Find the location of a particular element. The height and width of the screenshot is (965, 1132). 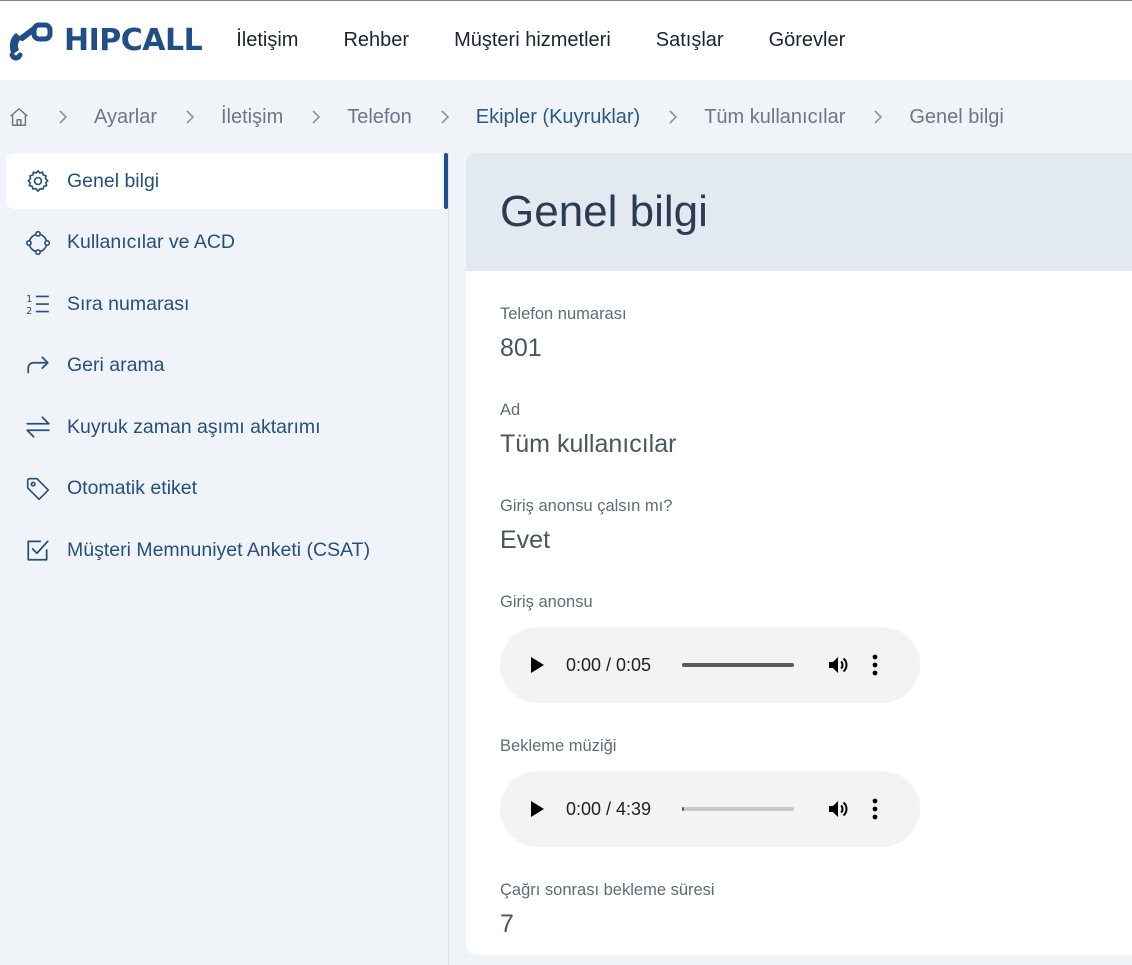

field-label: Giriş anonsu çalsın mı? is located at coordinates (586, 506).